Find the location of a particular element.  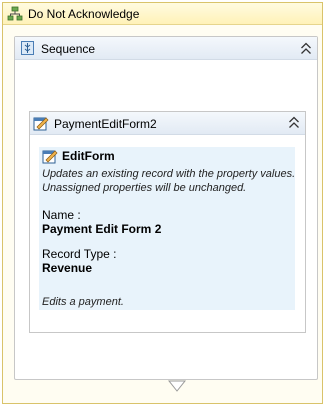

drop-target-arrow-icon is located at coordinates (177, 386).